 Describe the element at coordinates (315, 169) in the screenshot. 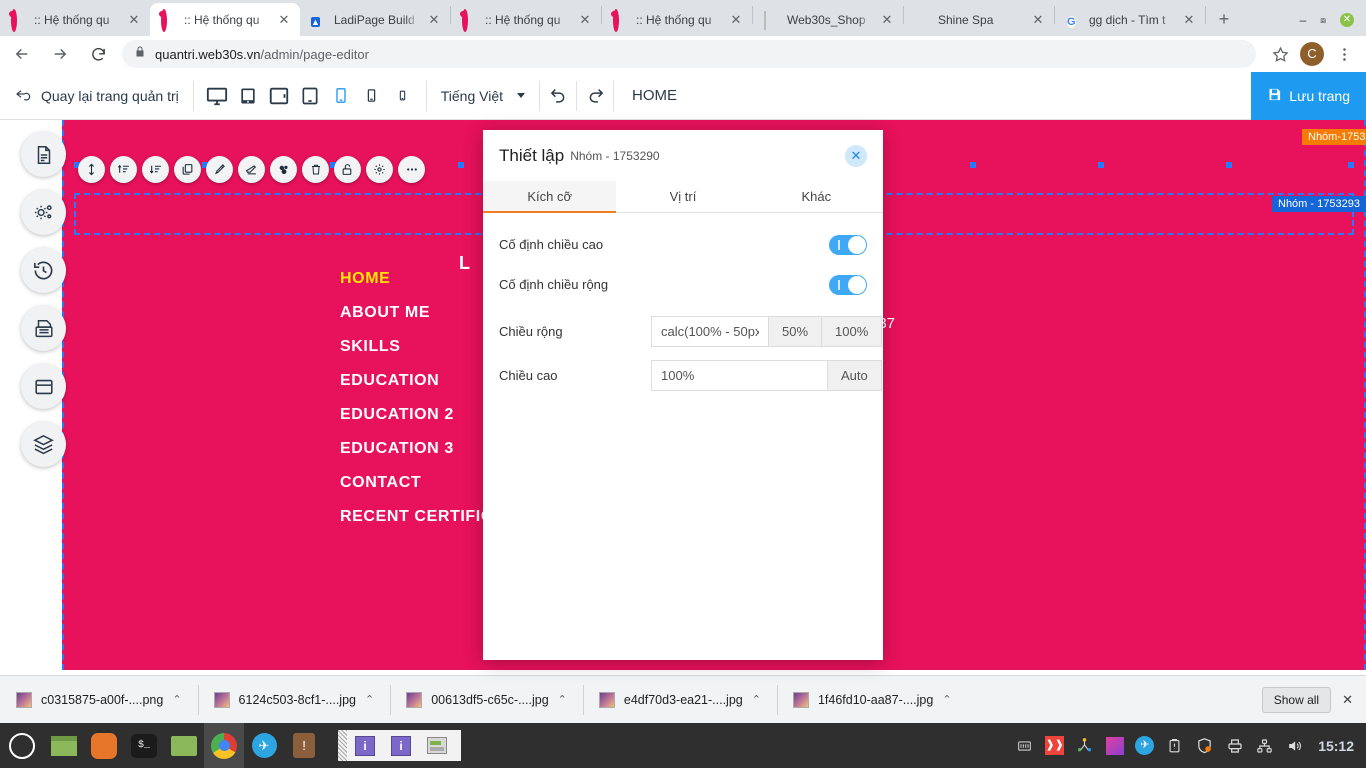

I see `delete-button` at that location.